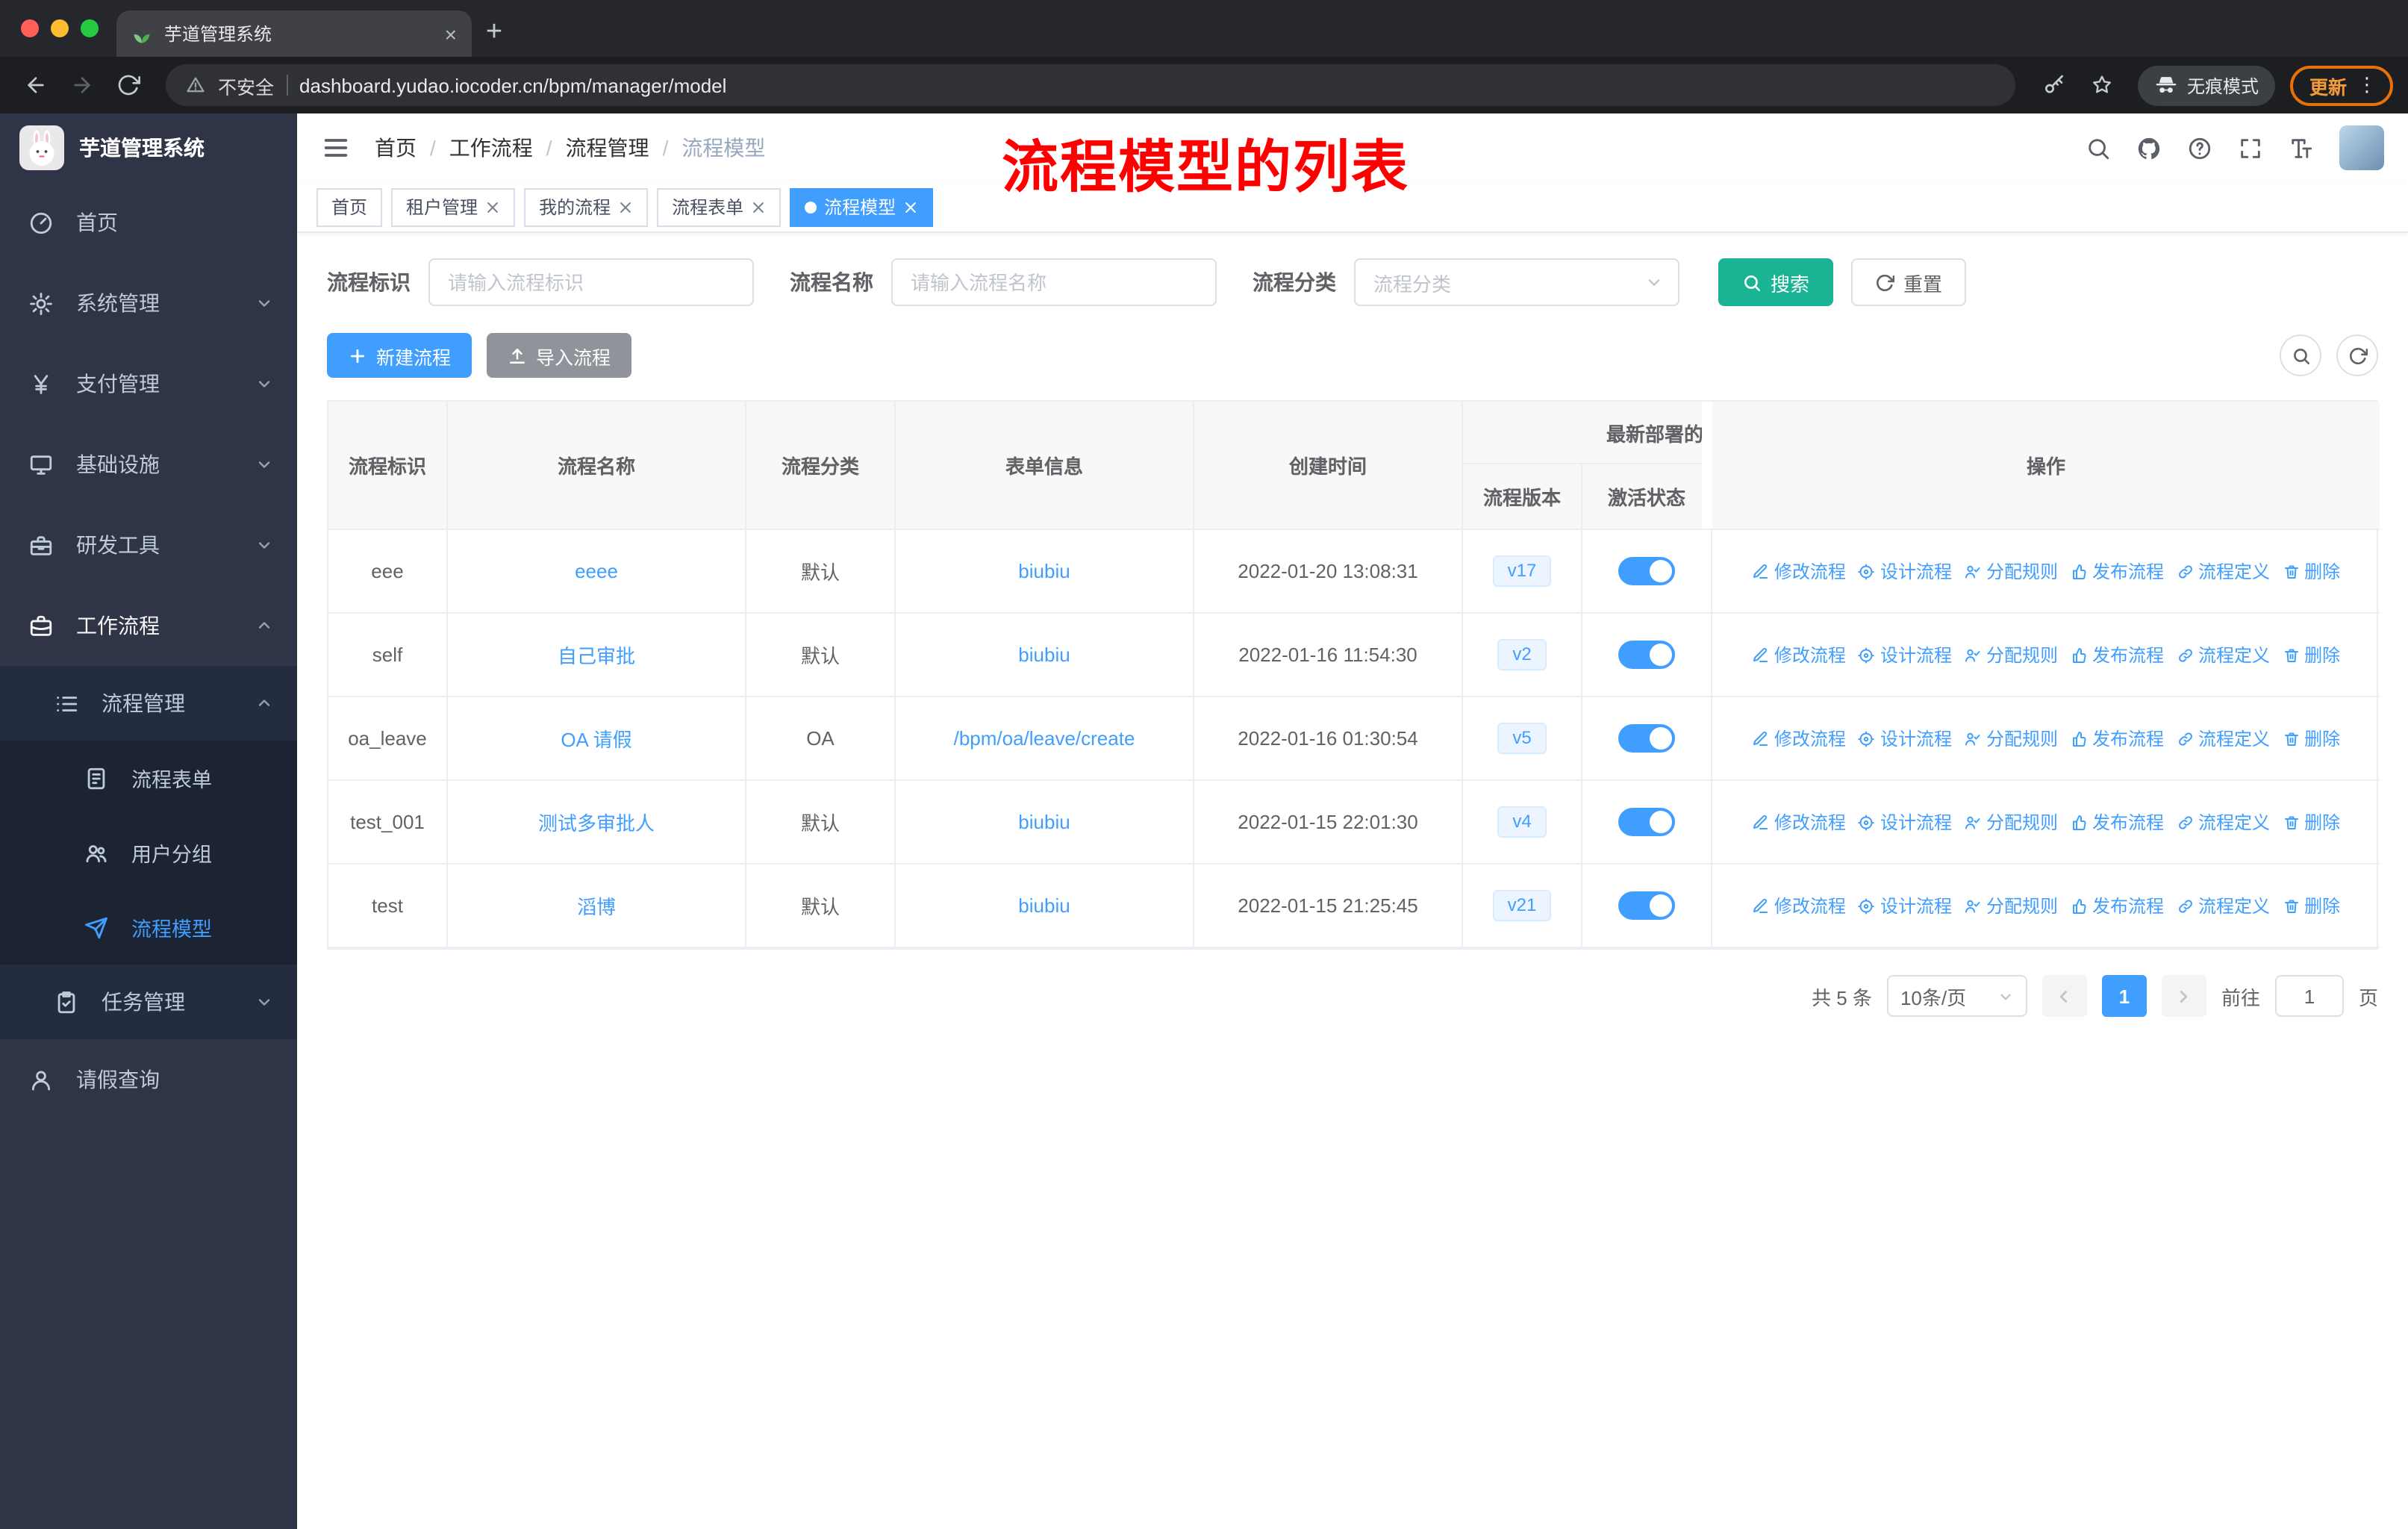  What do you see at coordinates (2098, 148) in the screenshot?
I see `search-icon` at bounding box center [2098, 148].